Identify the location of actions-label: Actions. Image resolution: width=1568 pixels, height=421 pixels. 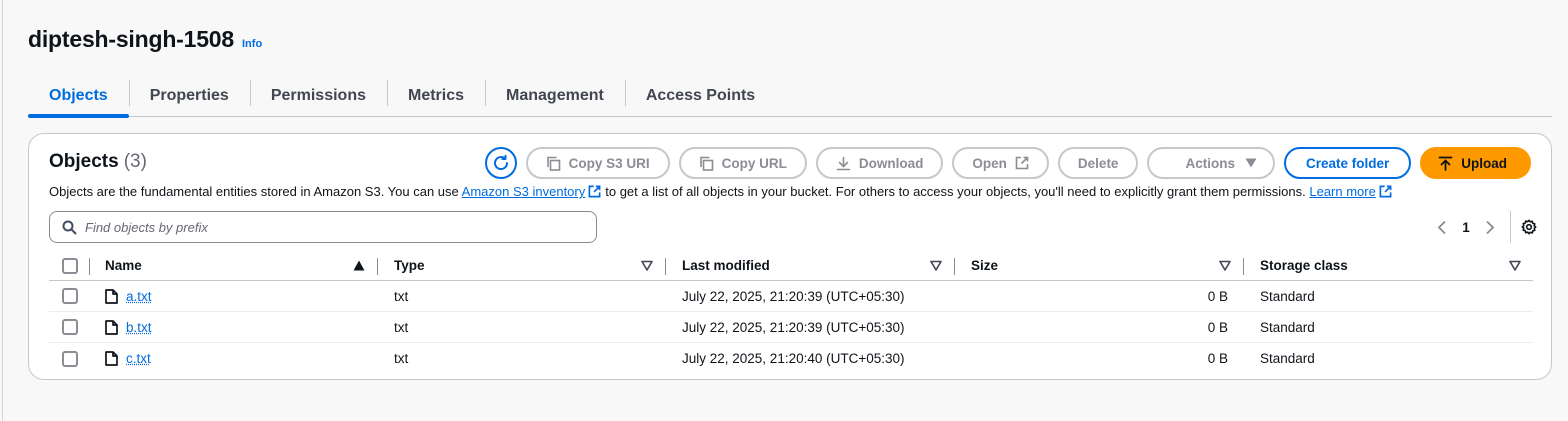
(1210, 163).